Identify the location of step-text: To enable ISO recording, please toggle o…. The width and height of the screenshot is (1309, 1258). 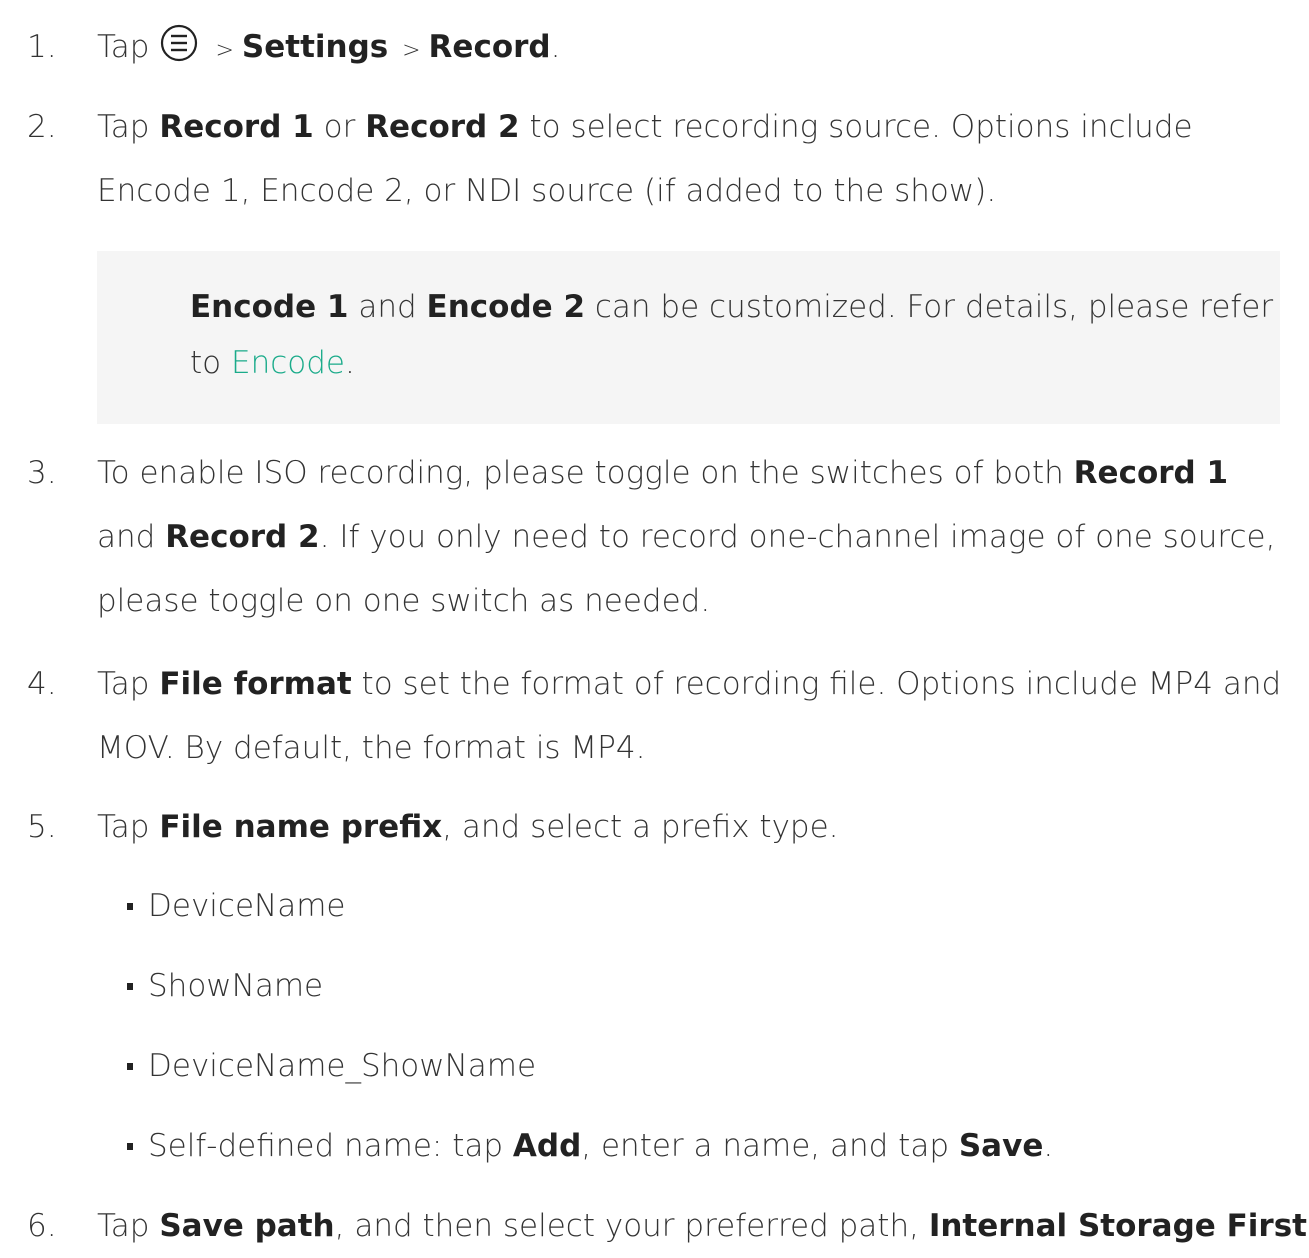
(686, 537).